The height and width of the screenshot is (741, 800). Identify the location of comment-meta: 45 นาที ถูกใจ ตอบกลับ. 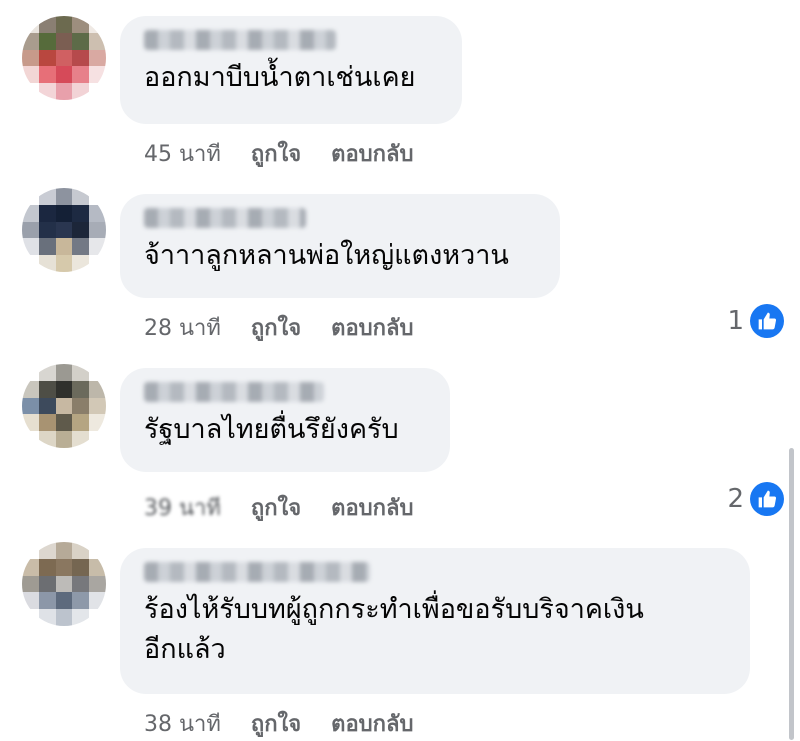
(278, 153).